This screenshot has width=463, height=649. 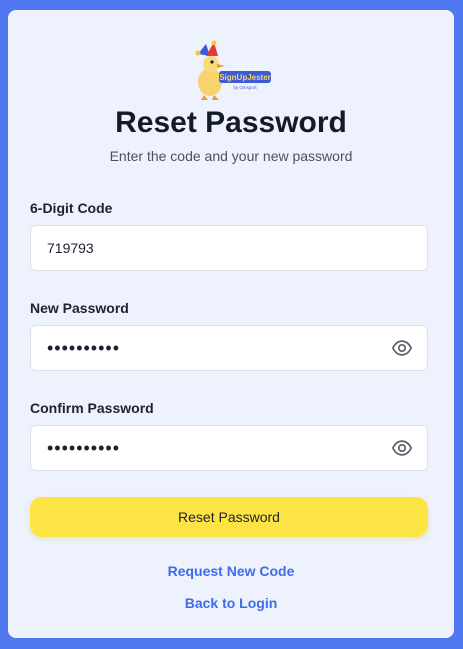 I want to click on new-password-input, so click(x=211, y=348).